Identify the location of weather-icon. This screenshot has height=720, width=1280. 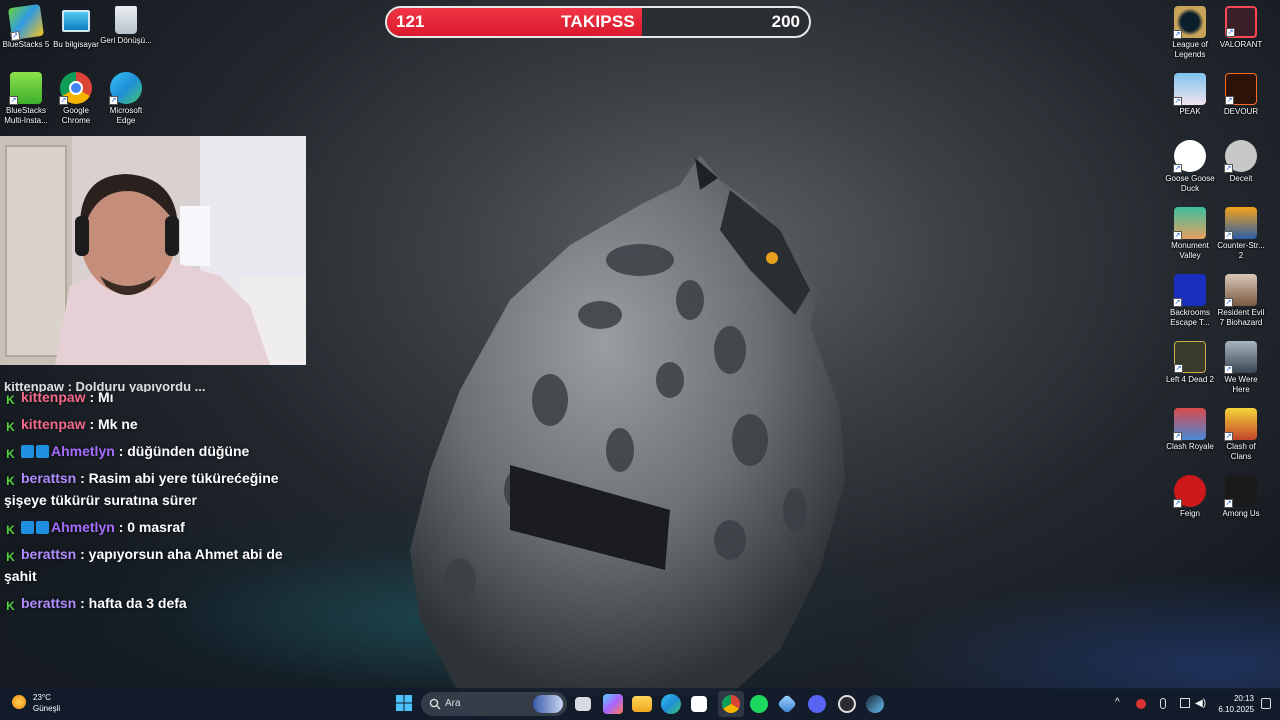
(19, 702).